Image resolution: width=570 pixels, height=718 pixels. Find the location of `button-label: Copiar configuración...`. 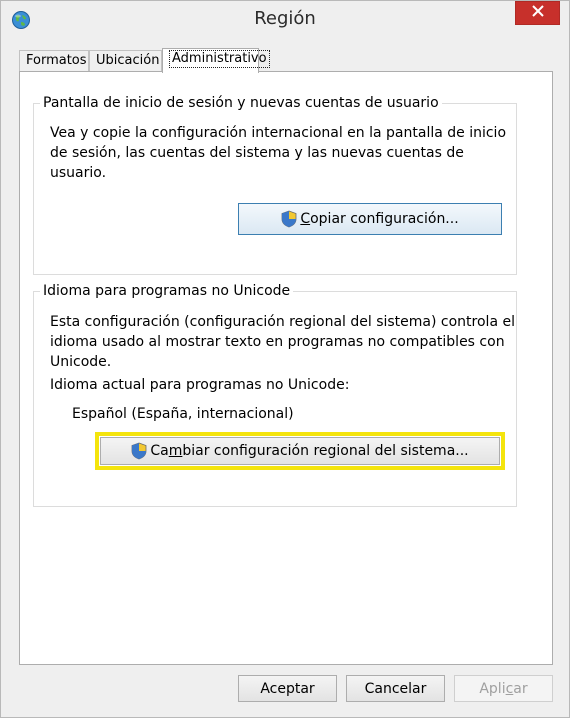

button-label: Copiar configuración... is located at coordinates (379, 219).